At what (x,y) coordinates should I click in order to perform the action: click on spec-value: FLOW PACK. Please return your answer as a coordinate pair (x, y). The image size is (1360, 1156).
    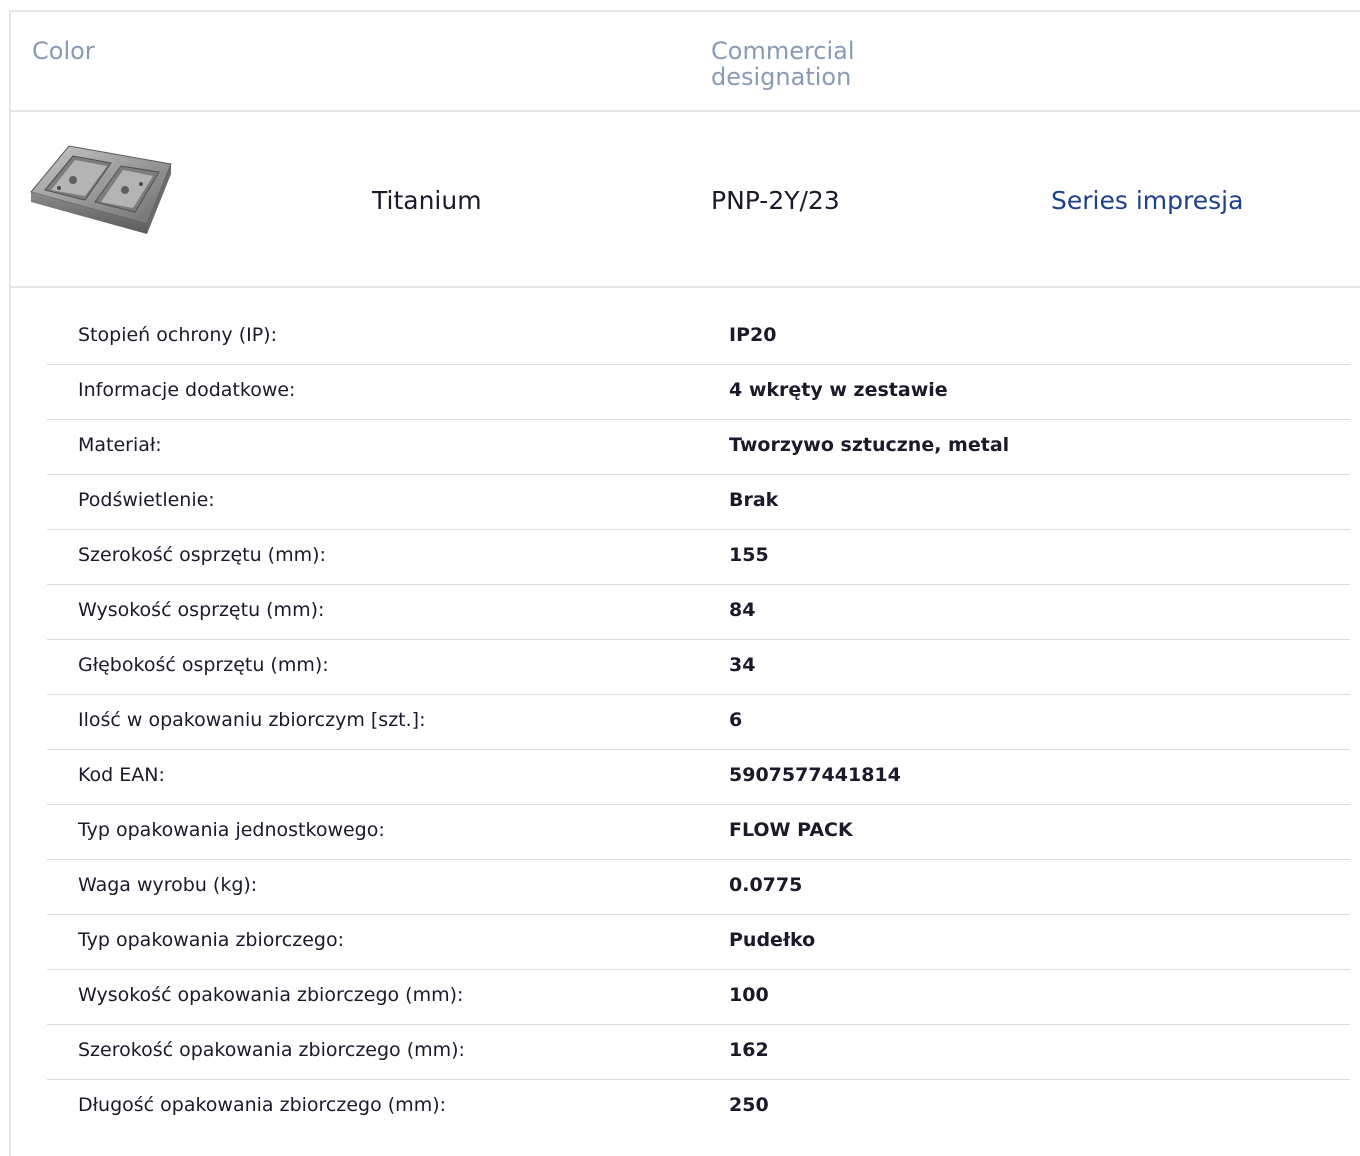
    Looking at the image, I should click on (791, 830).